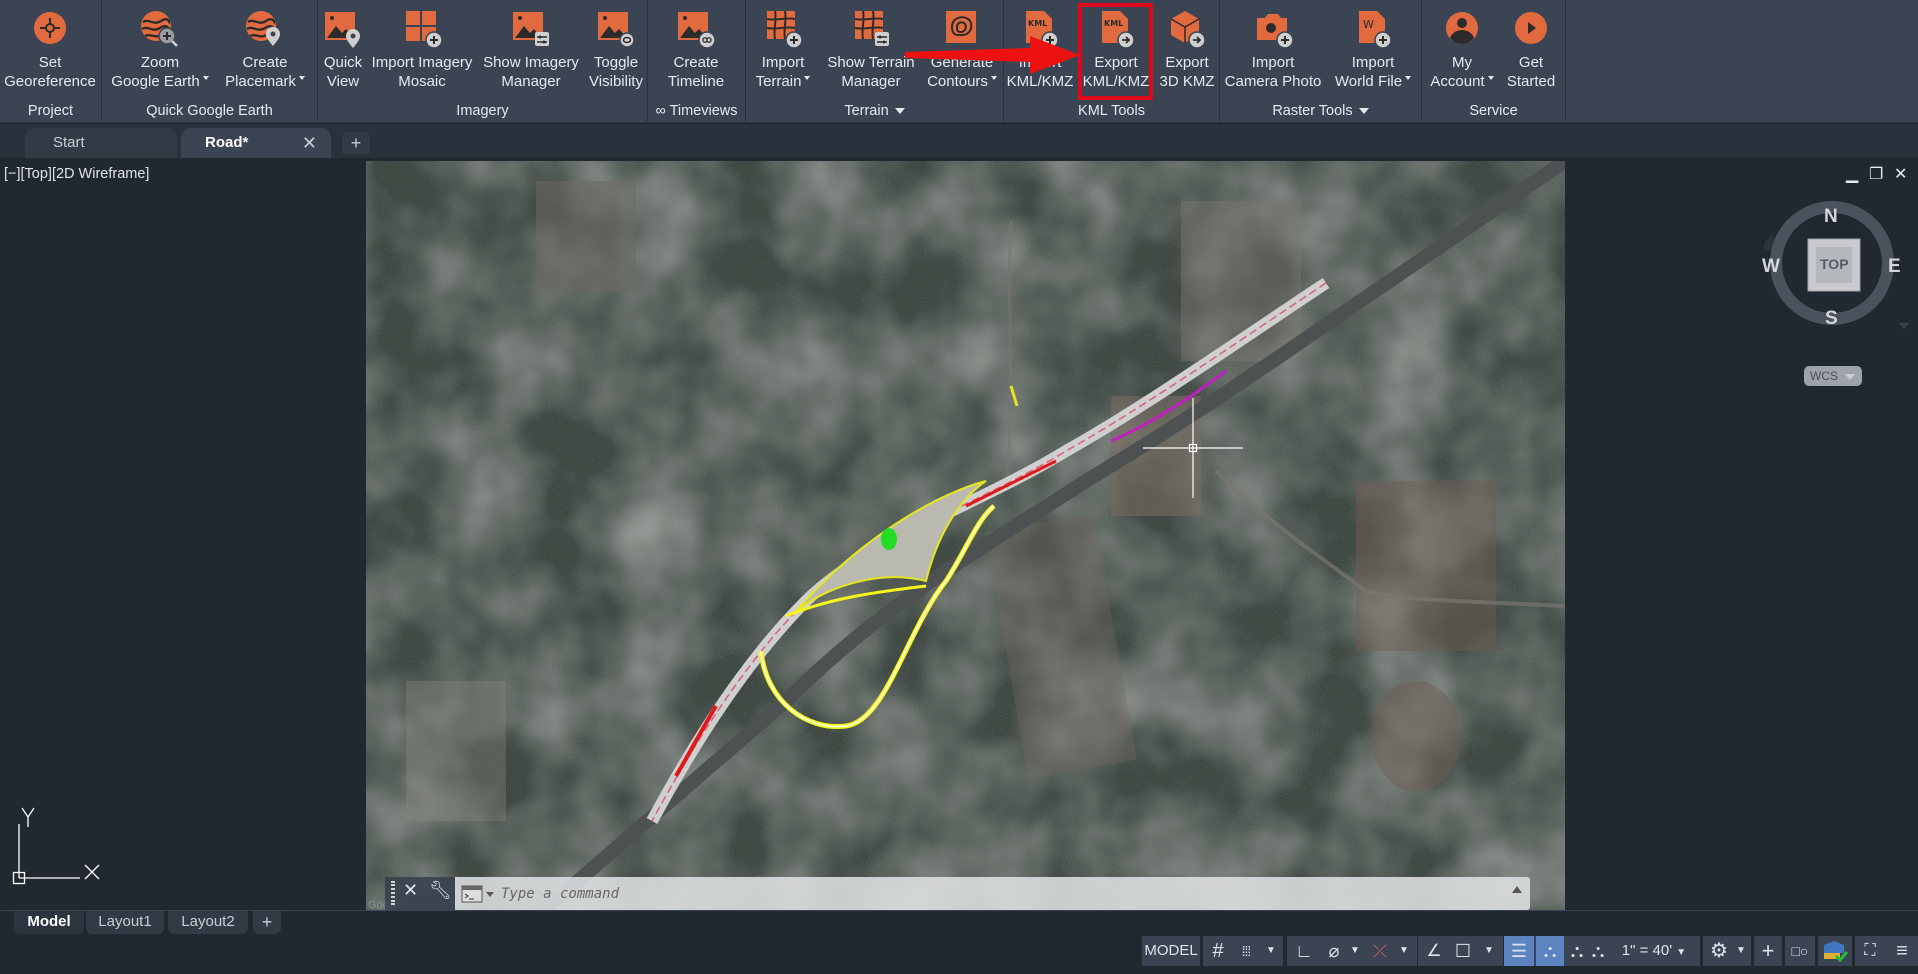 Image resolution: width=1918 pixels, height=974 pixels. What do you see at coordinates (1320, 111) in the screenshot?
I see `panel-title-raster-tools: Raster Tools` at bounding box center [1320, 111].